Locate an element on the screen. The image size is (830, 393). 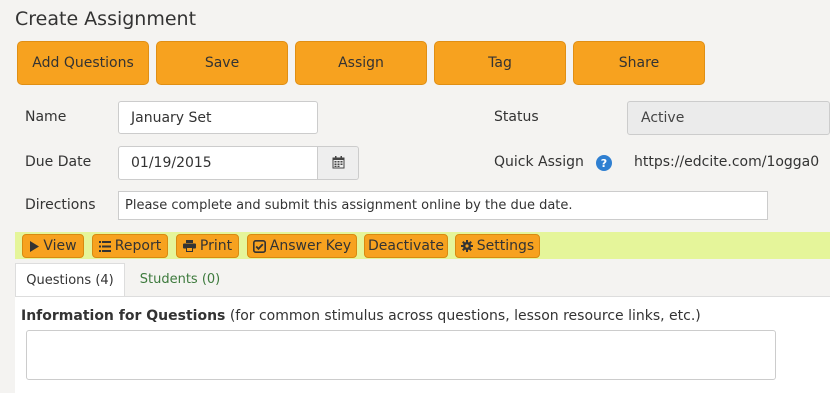
assign-button: Assign is located at coordinates (361, 63).